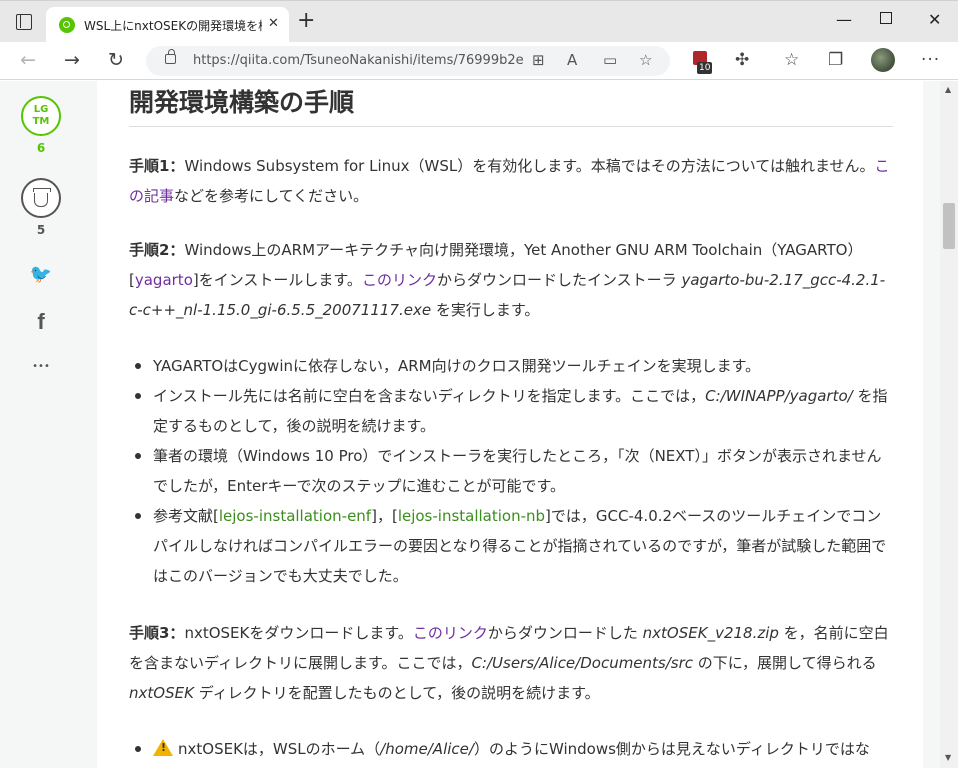 The width and height of the screenshot is (958, 768). I want to click on puzzle-icon: ✣, so click(742, 60).